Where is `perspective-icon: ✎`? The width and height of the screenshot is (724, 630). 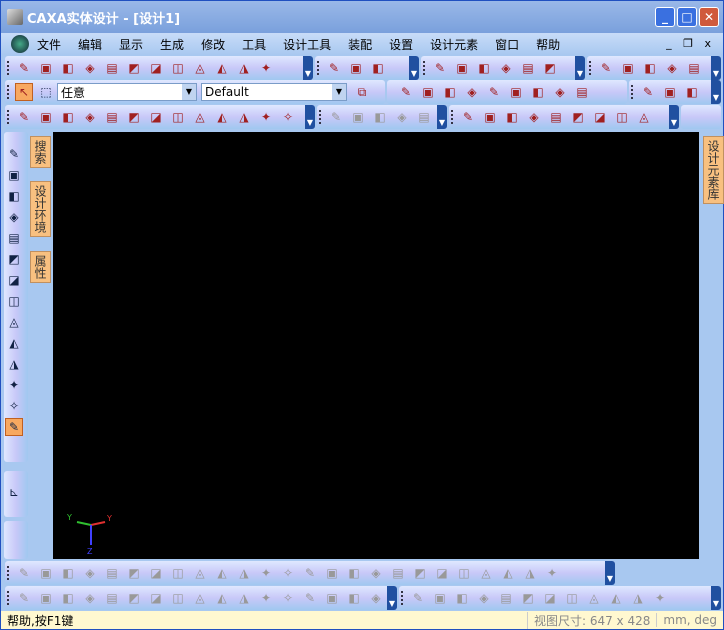 perspective-icon: ✎ is located at coordinates (494, 92).